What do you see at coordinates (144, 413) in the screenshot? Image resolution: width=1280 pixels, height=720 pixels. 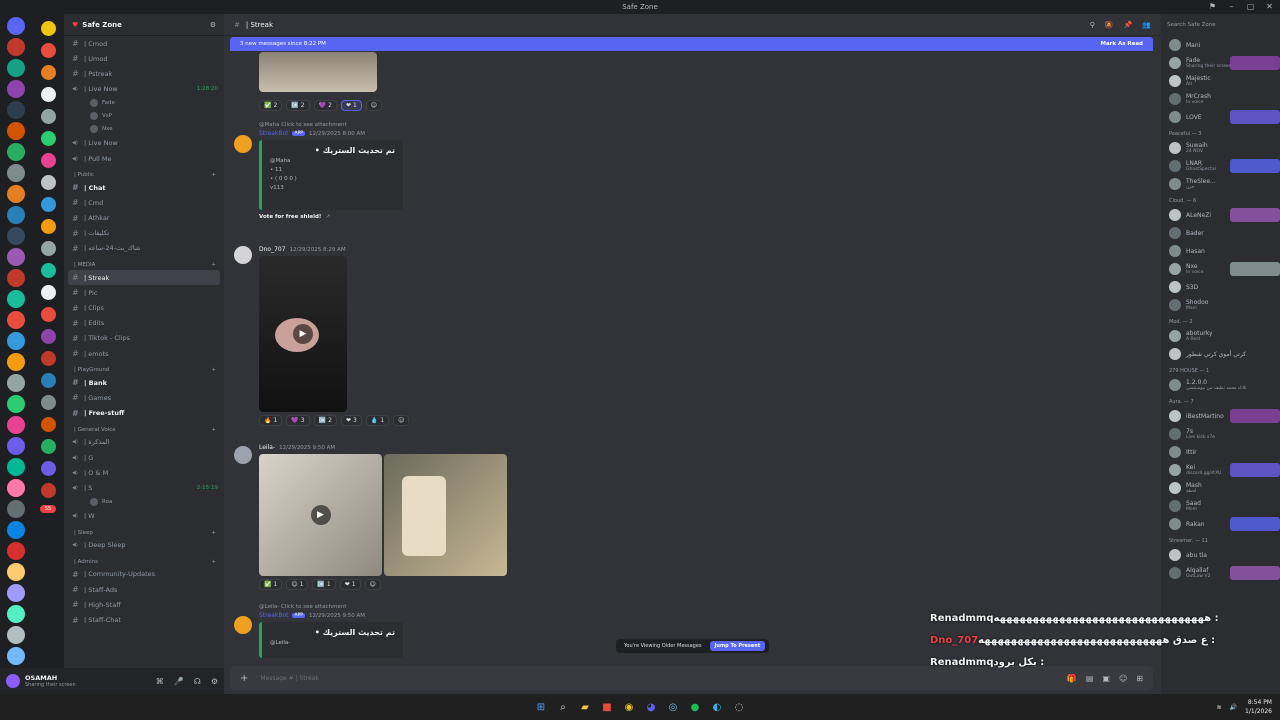 I see `channel-item: # | Free-stuff` at bounding box center [144, 413].